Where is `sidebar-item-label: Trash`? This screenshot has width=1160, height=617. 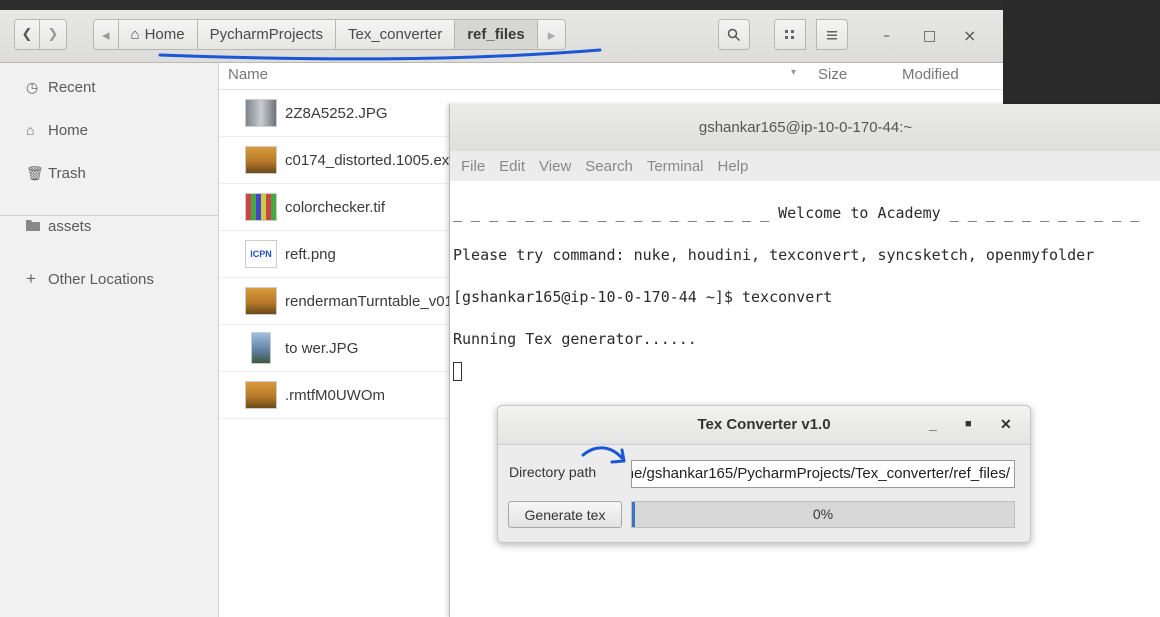 sidebar-item-label: Trash is located at coordinates (67, 173).